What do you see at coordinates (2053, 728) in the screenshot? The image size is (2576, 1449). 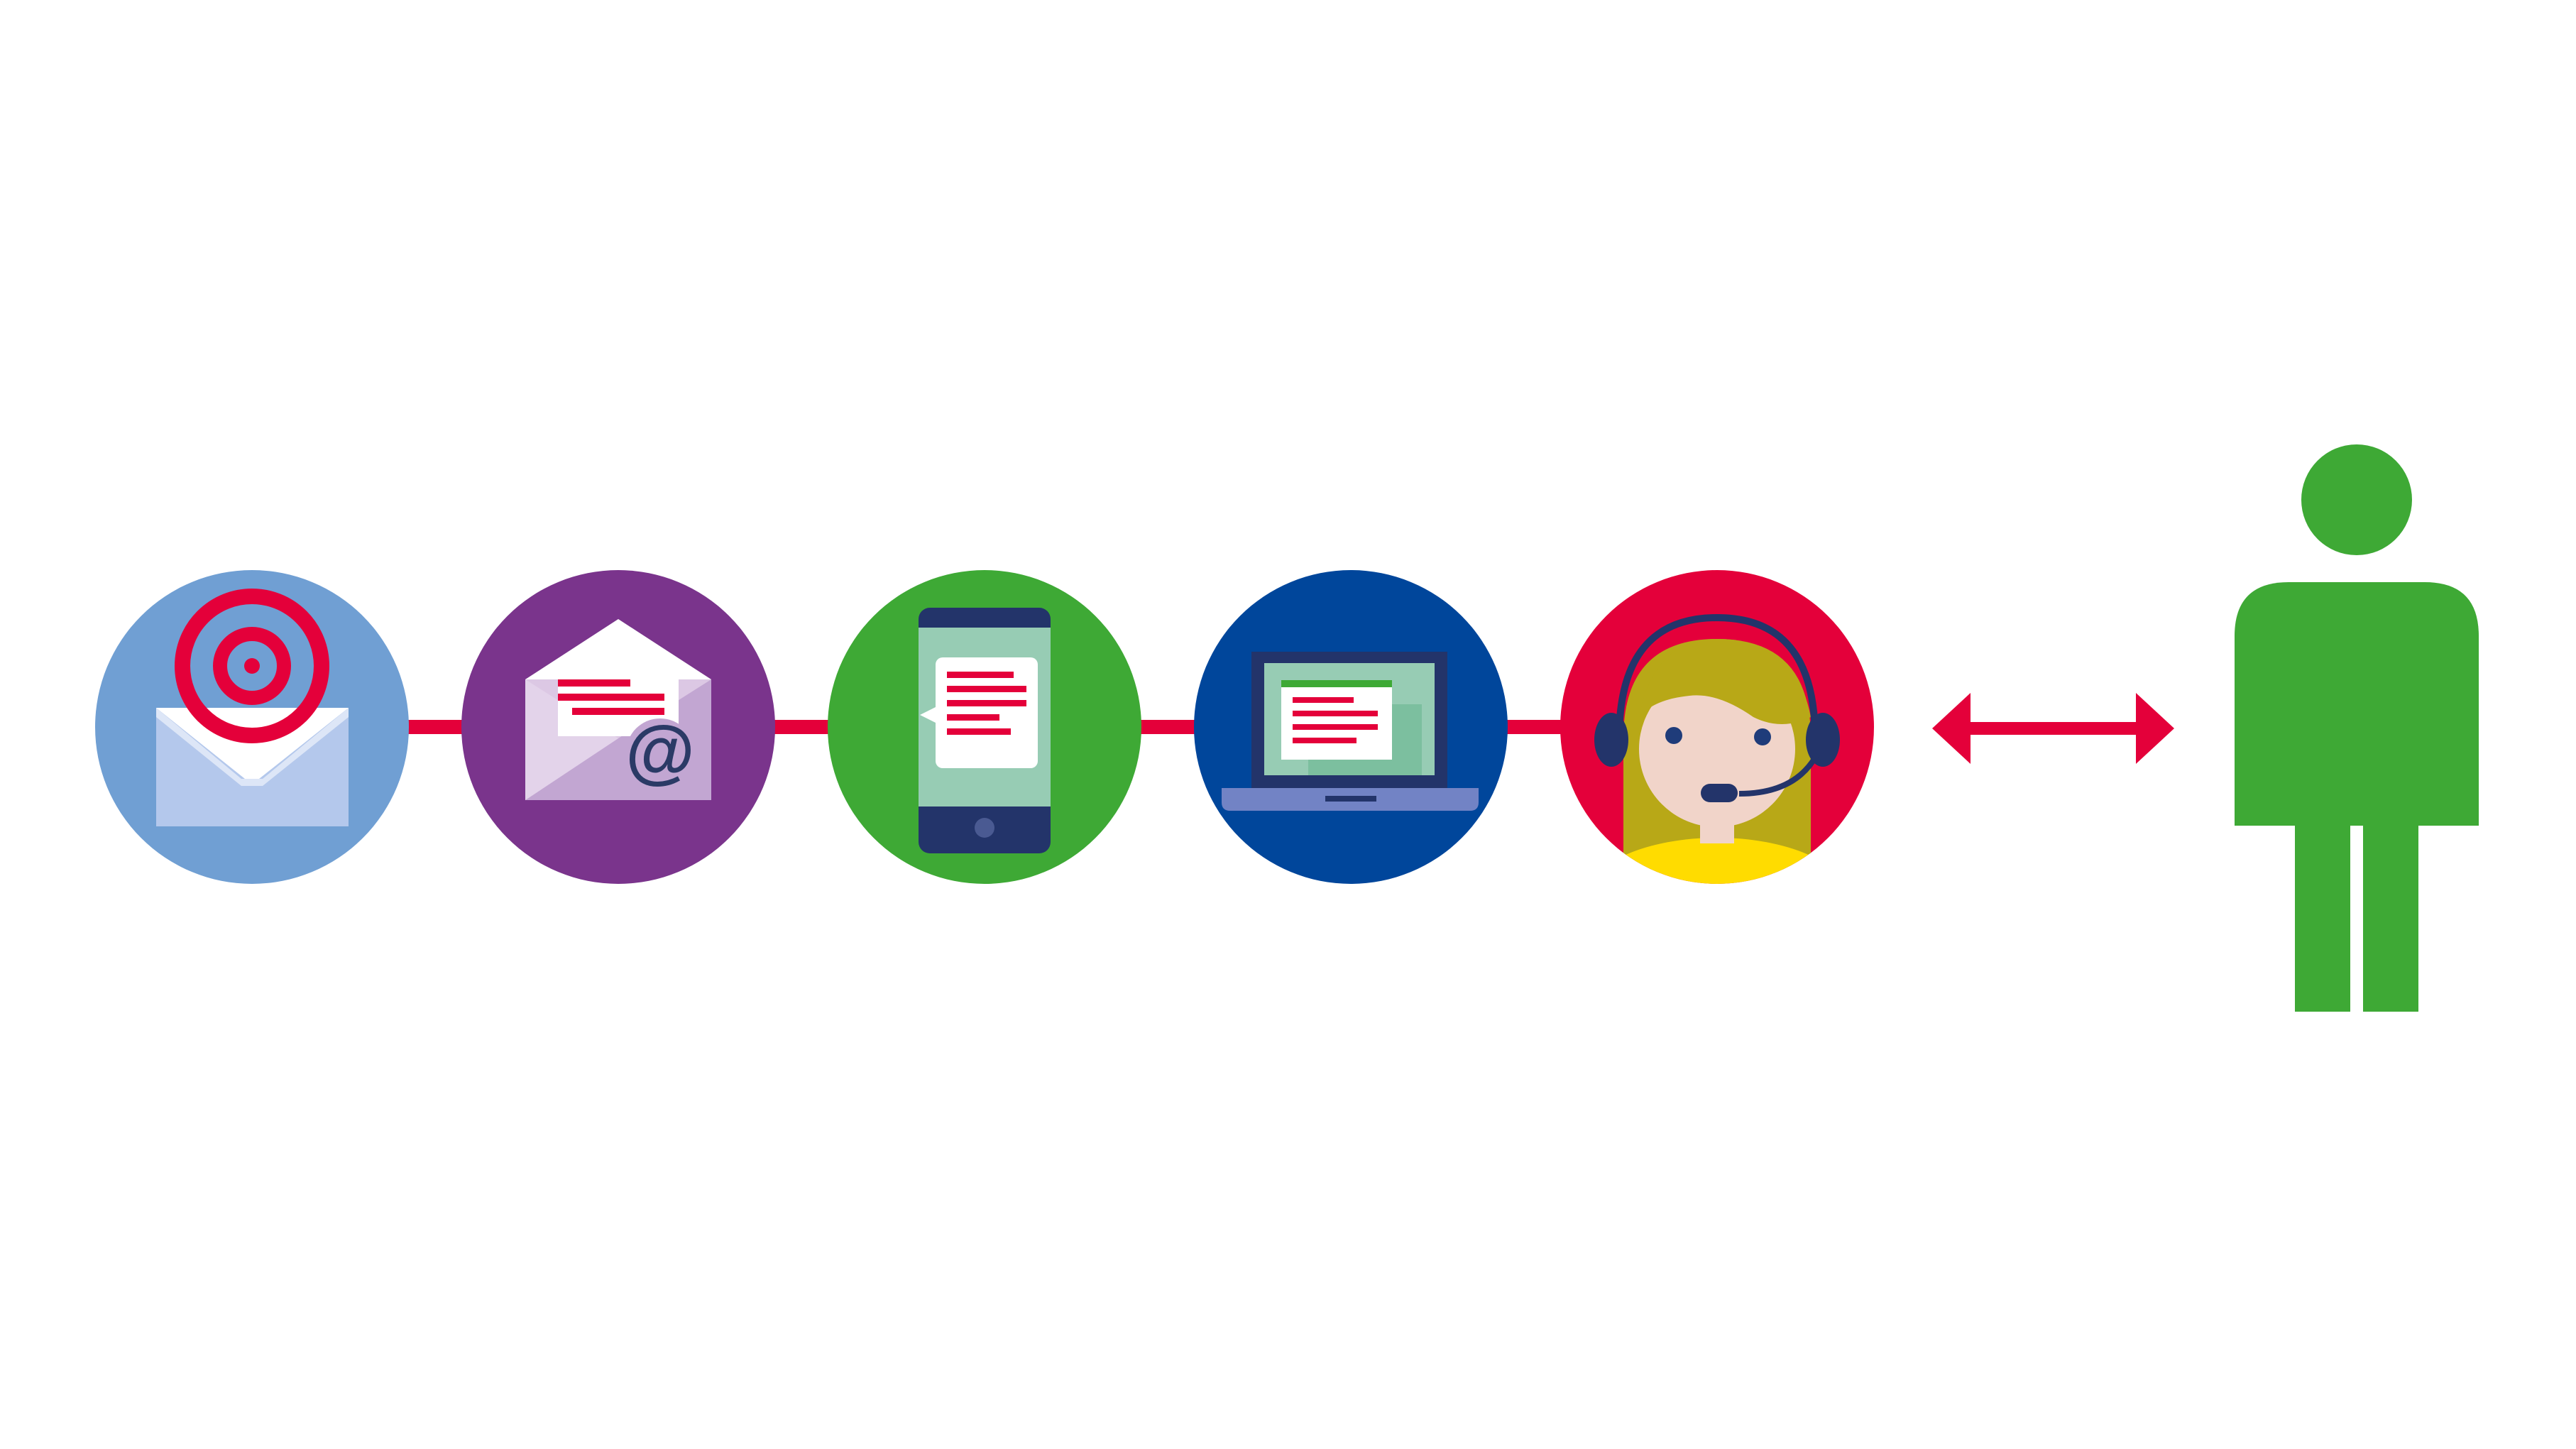 I see `double-arrow-icon` at bounding box center [2053, 728].